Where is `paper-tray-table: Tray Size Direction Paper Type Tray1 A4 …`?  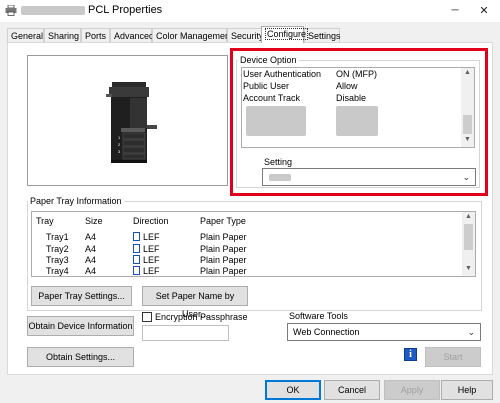
paper-tray-table: Tray Size Direction Paper Type Tray1 A4 … is located at coordinates (253, 244).